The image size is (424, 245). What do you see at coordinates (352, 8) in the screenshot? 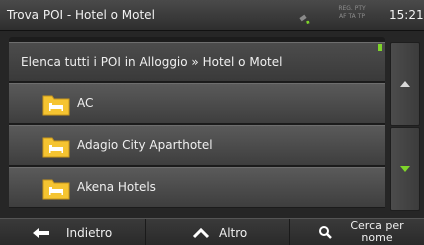
I see `tmc-status-line: REG. PTY` at bounding box center [352, 8].